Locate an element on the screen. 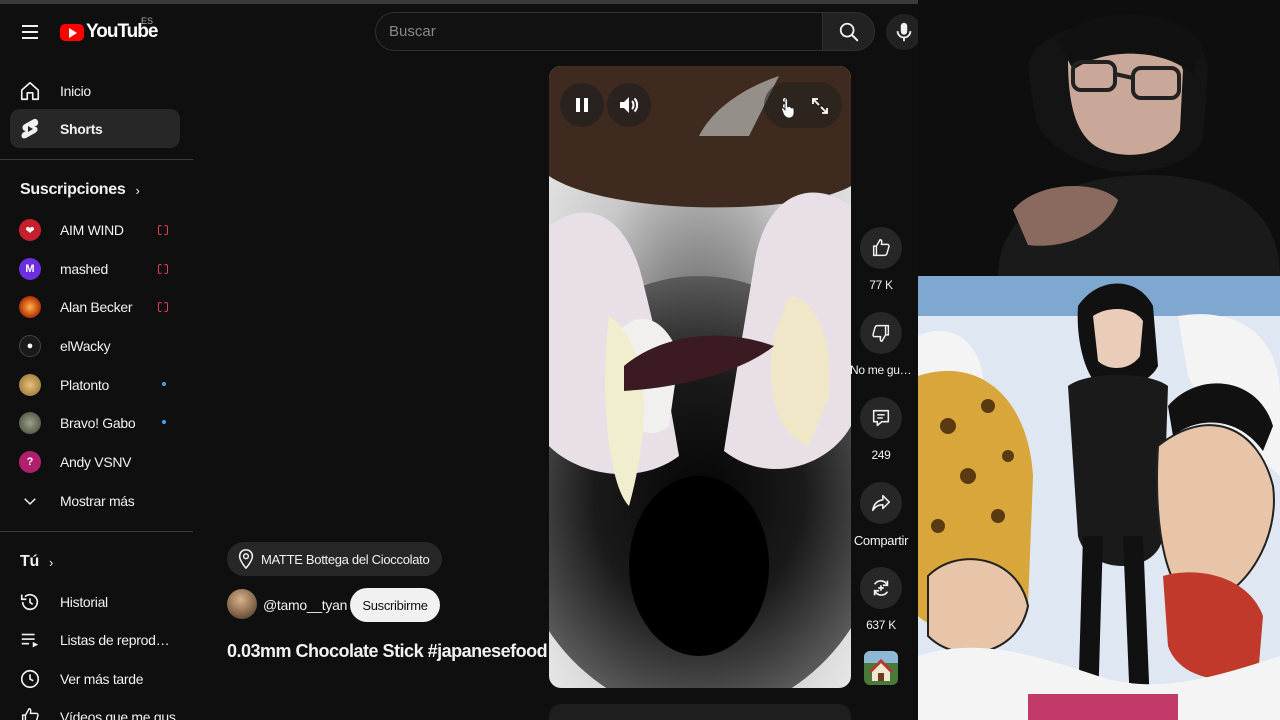  chevron-down-icon is located at coordinates (30, 501).